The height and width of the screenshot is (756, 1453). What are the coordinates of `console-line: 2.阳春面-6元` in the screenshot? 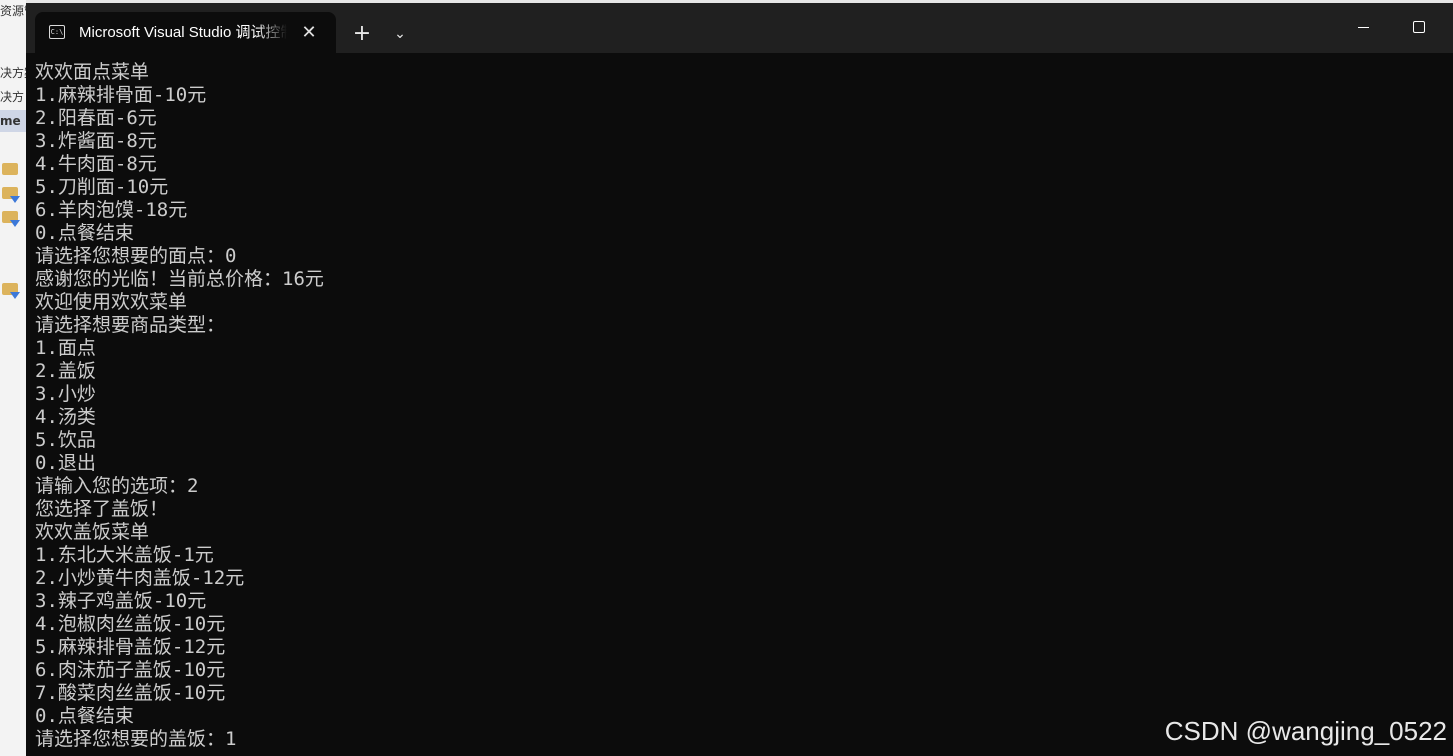 It's located at (96, 118).